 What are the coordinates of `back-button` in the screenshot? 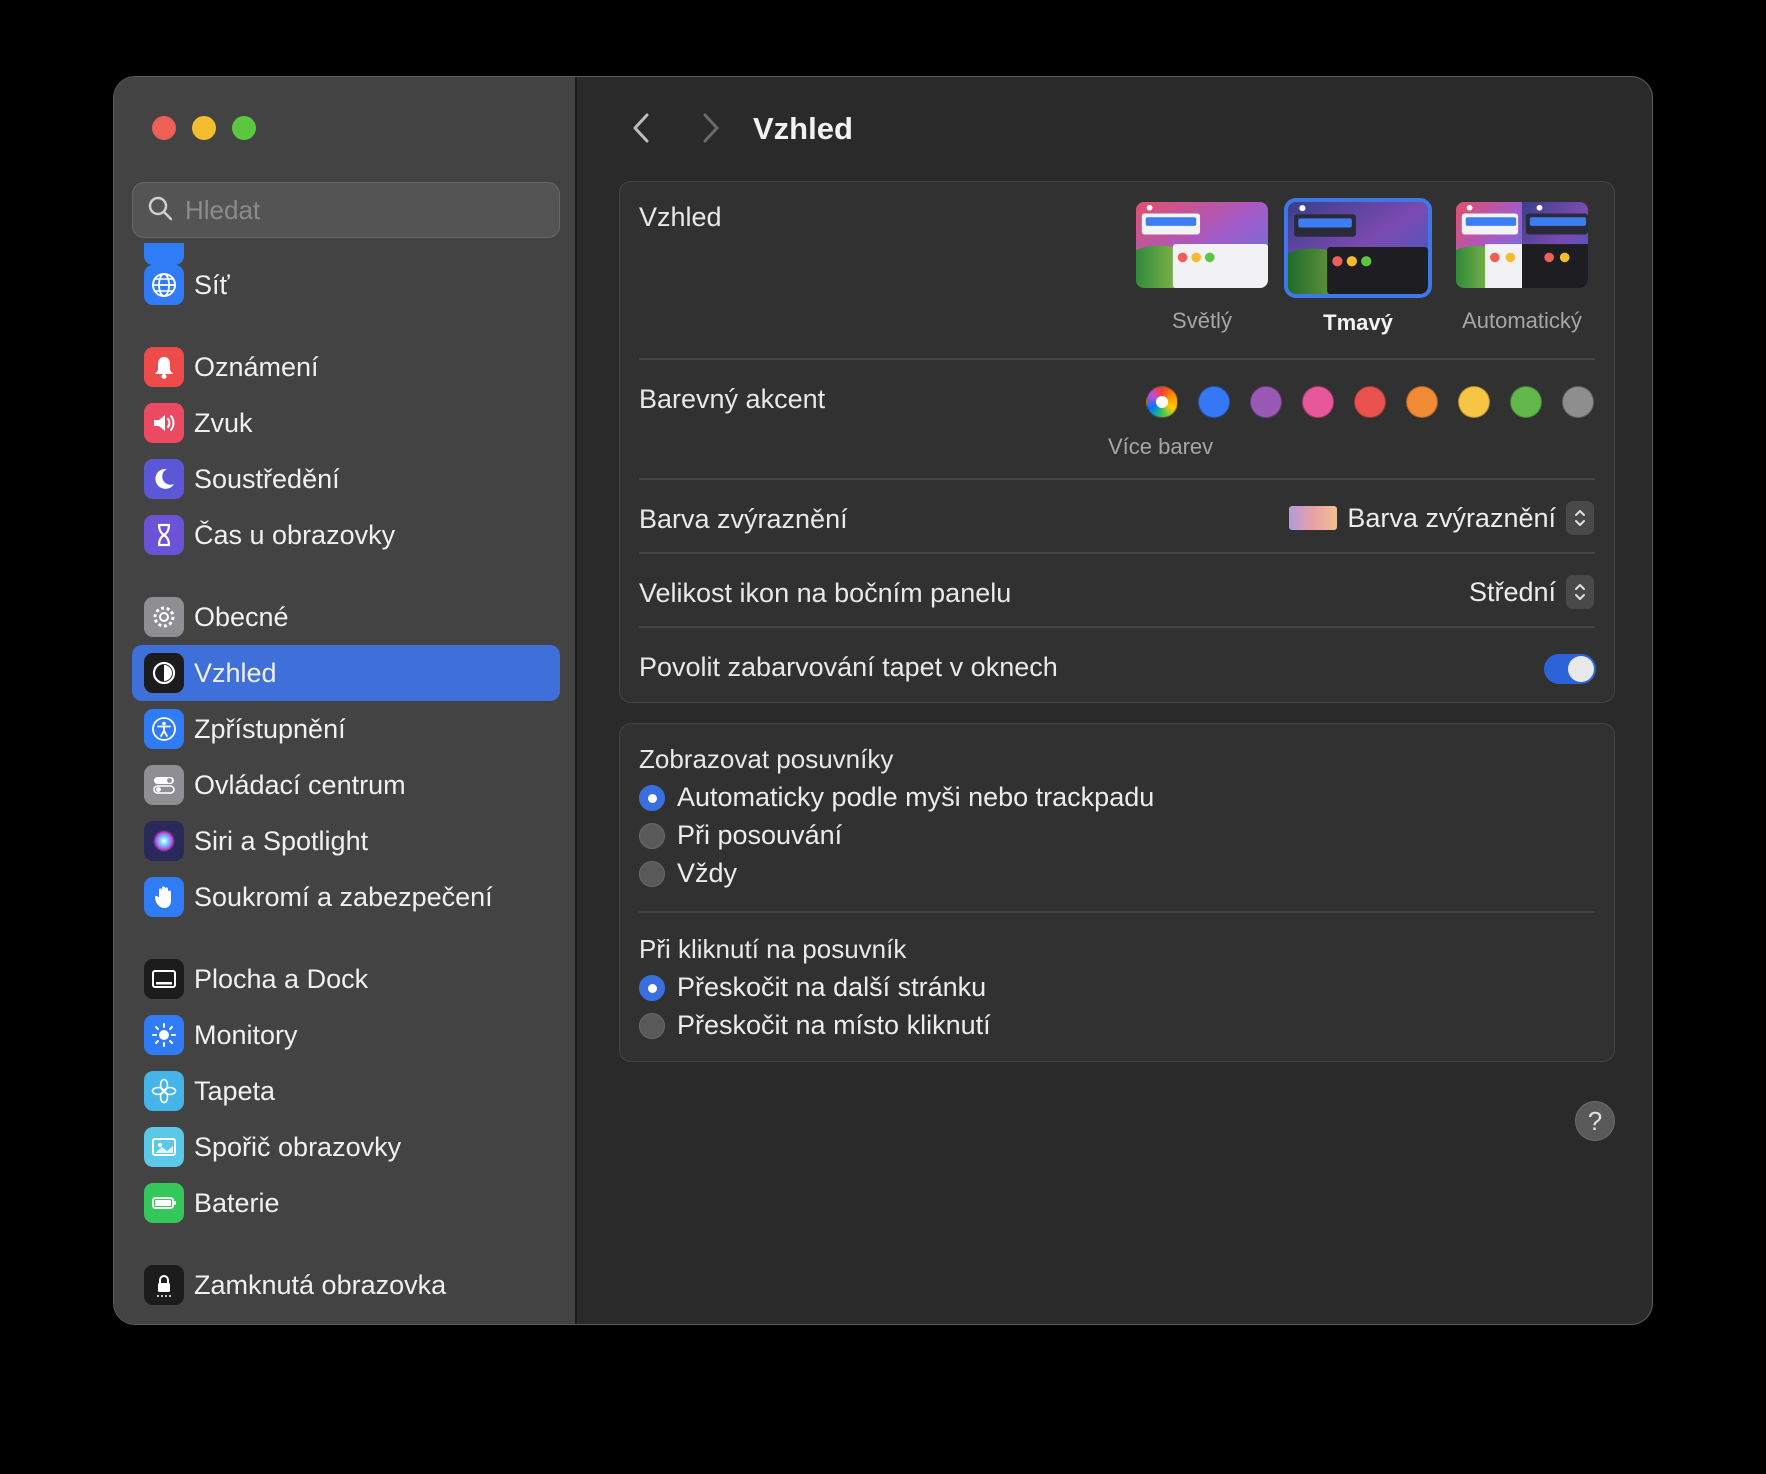 It's located at (641, 128).